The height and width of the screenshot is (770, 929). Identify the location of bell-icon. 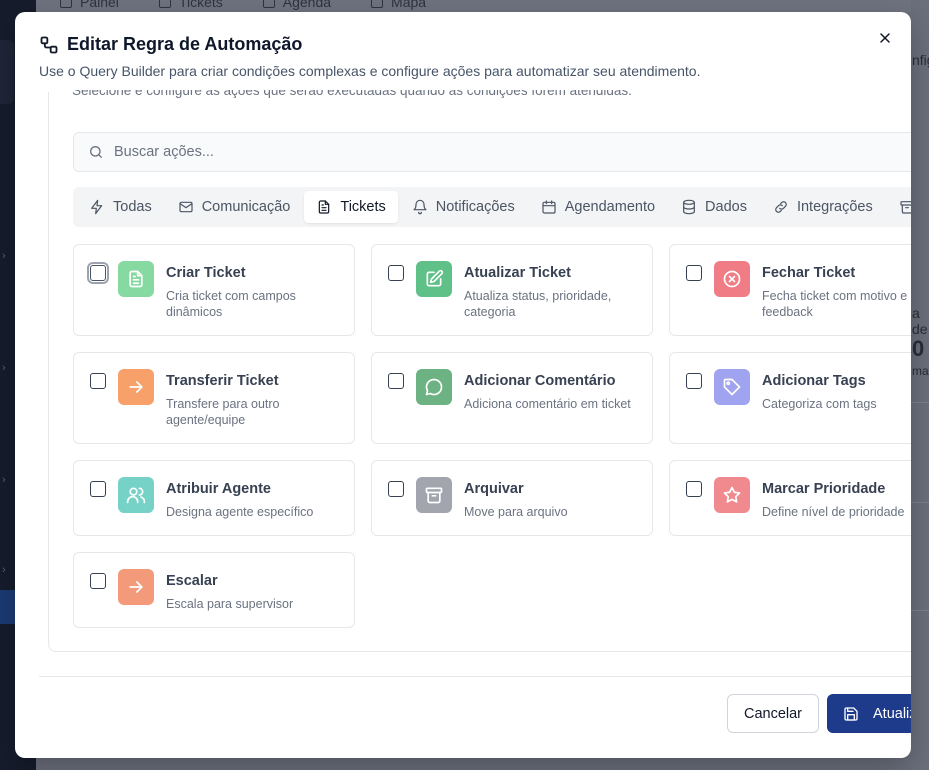
(420, 207).